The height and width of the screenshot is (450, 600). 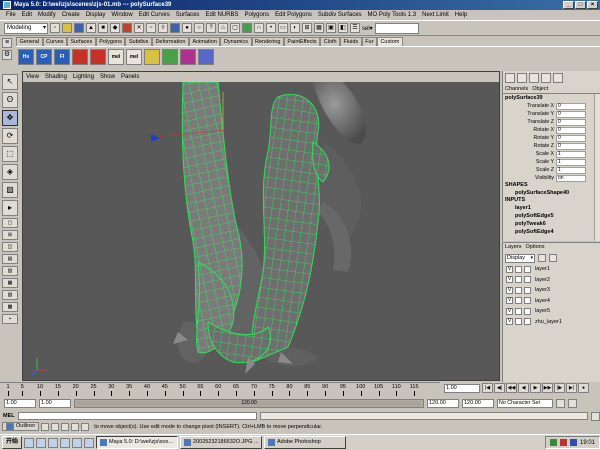 What do you see at coordinates (67, 28) in the screenshot?
I see `open-scene-icon` at bounding box center [67, 28].